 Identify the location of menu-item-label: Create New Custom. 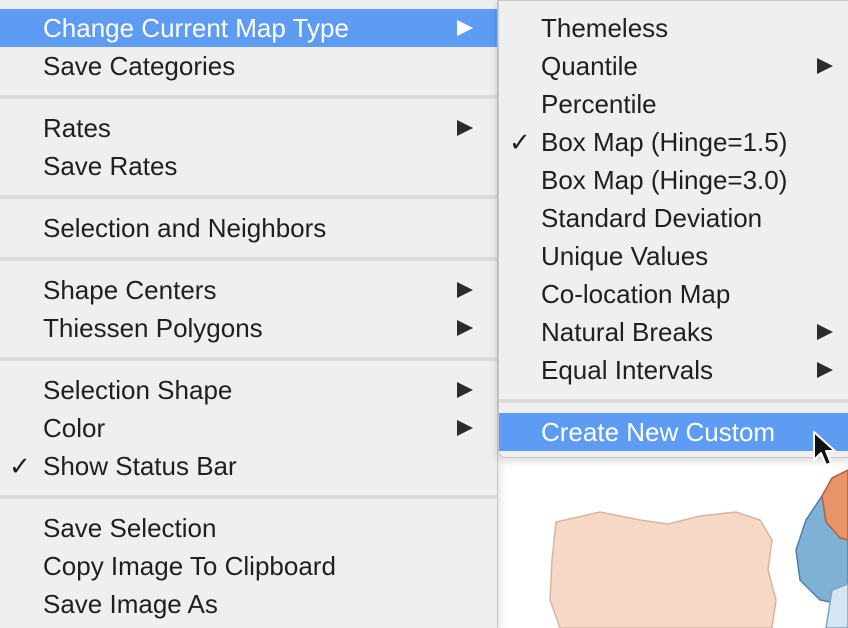
(658, 432).